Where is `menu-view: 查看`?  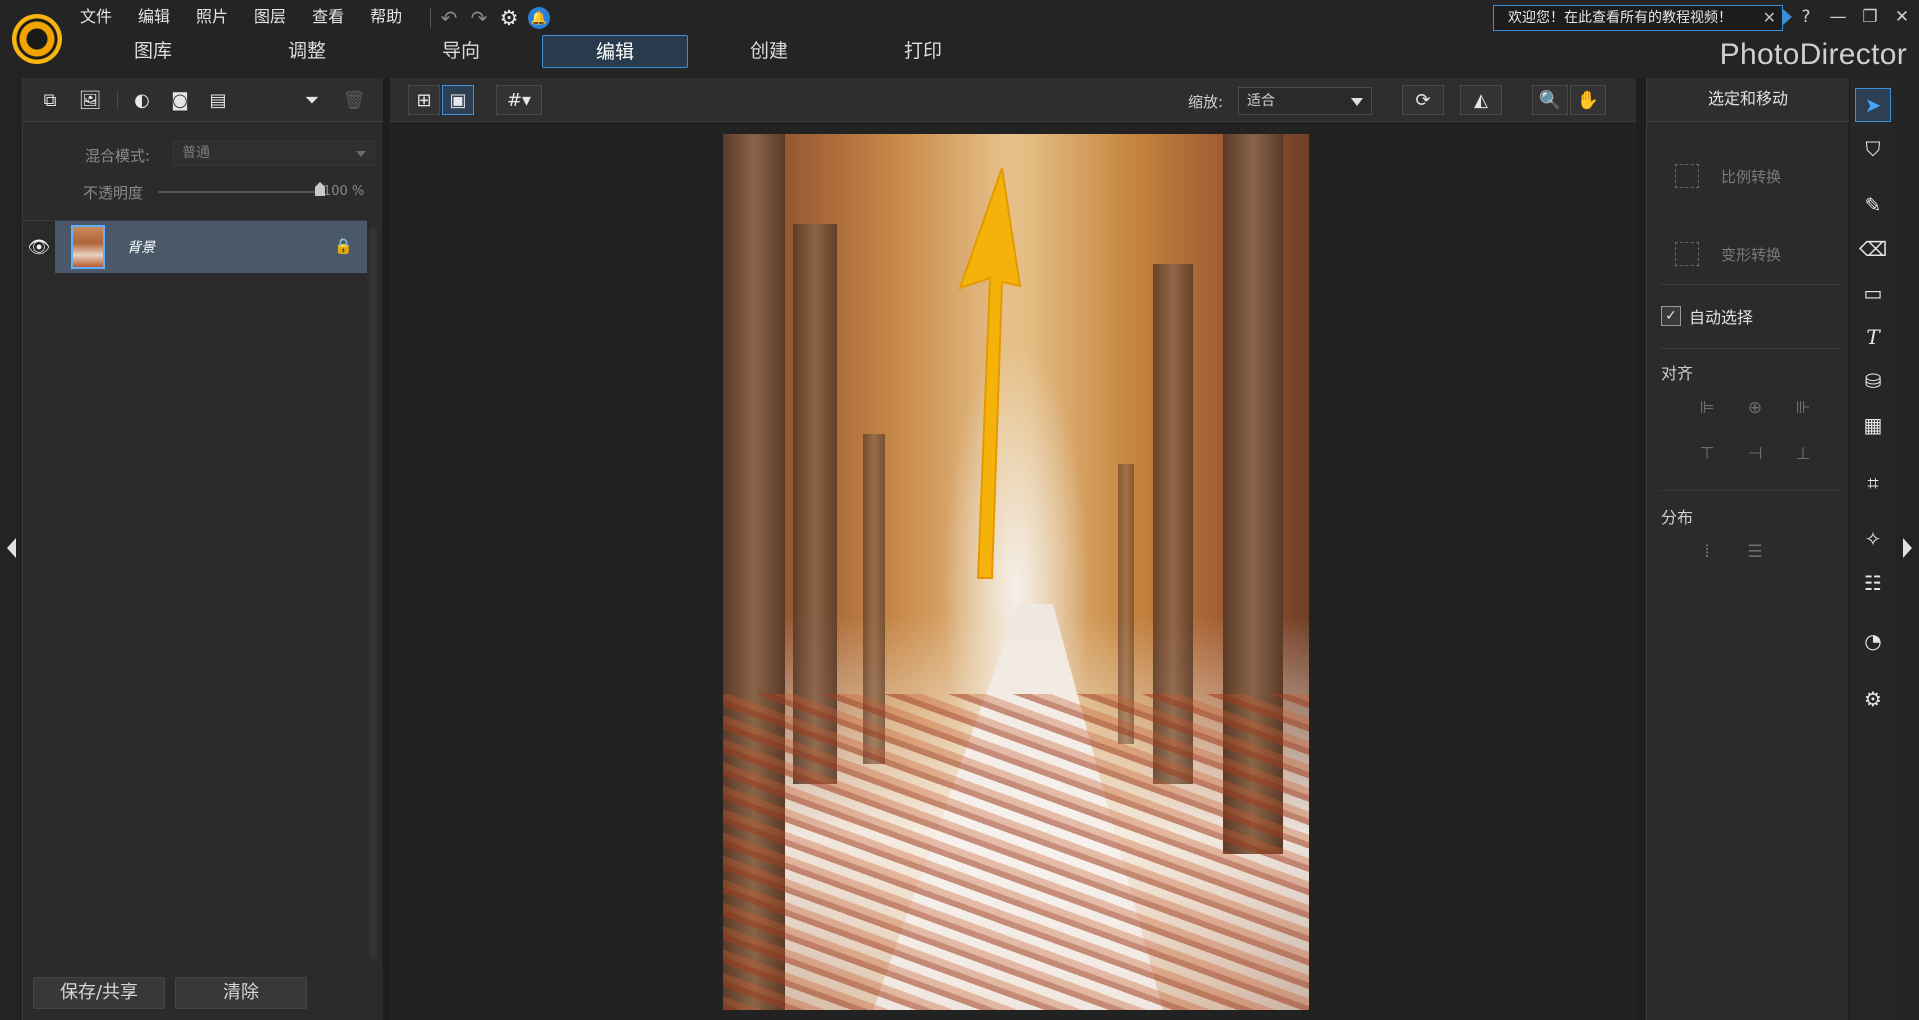 menu-view: 查看 is located at coordinates (328, 17).